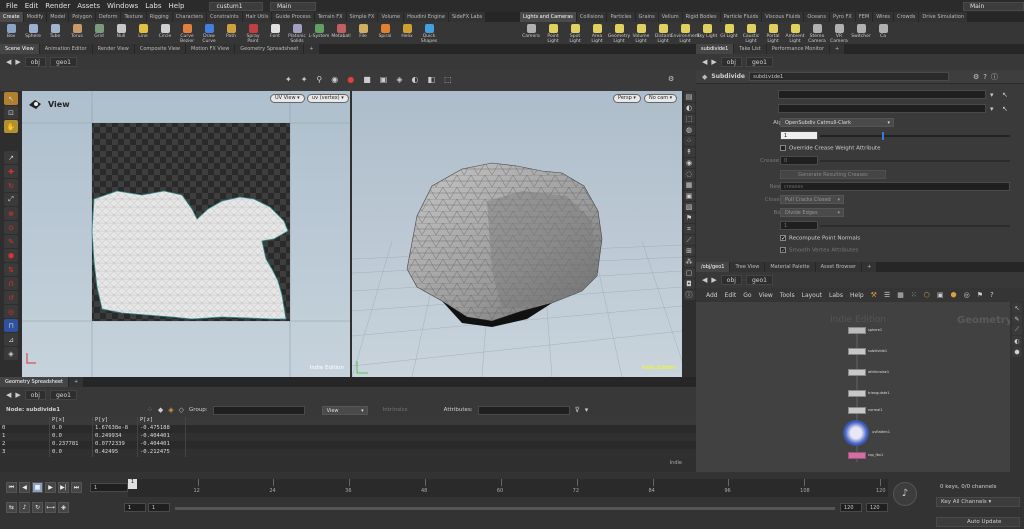 Image resolution: width=1024 pixels, height=529 pixels. What do you see at coordinates (689, 163) in the screenshot?
I see `visibility-icon: ◉` at bounding box center [689, 163].